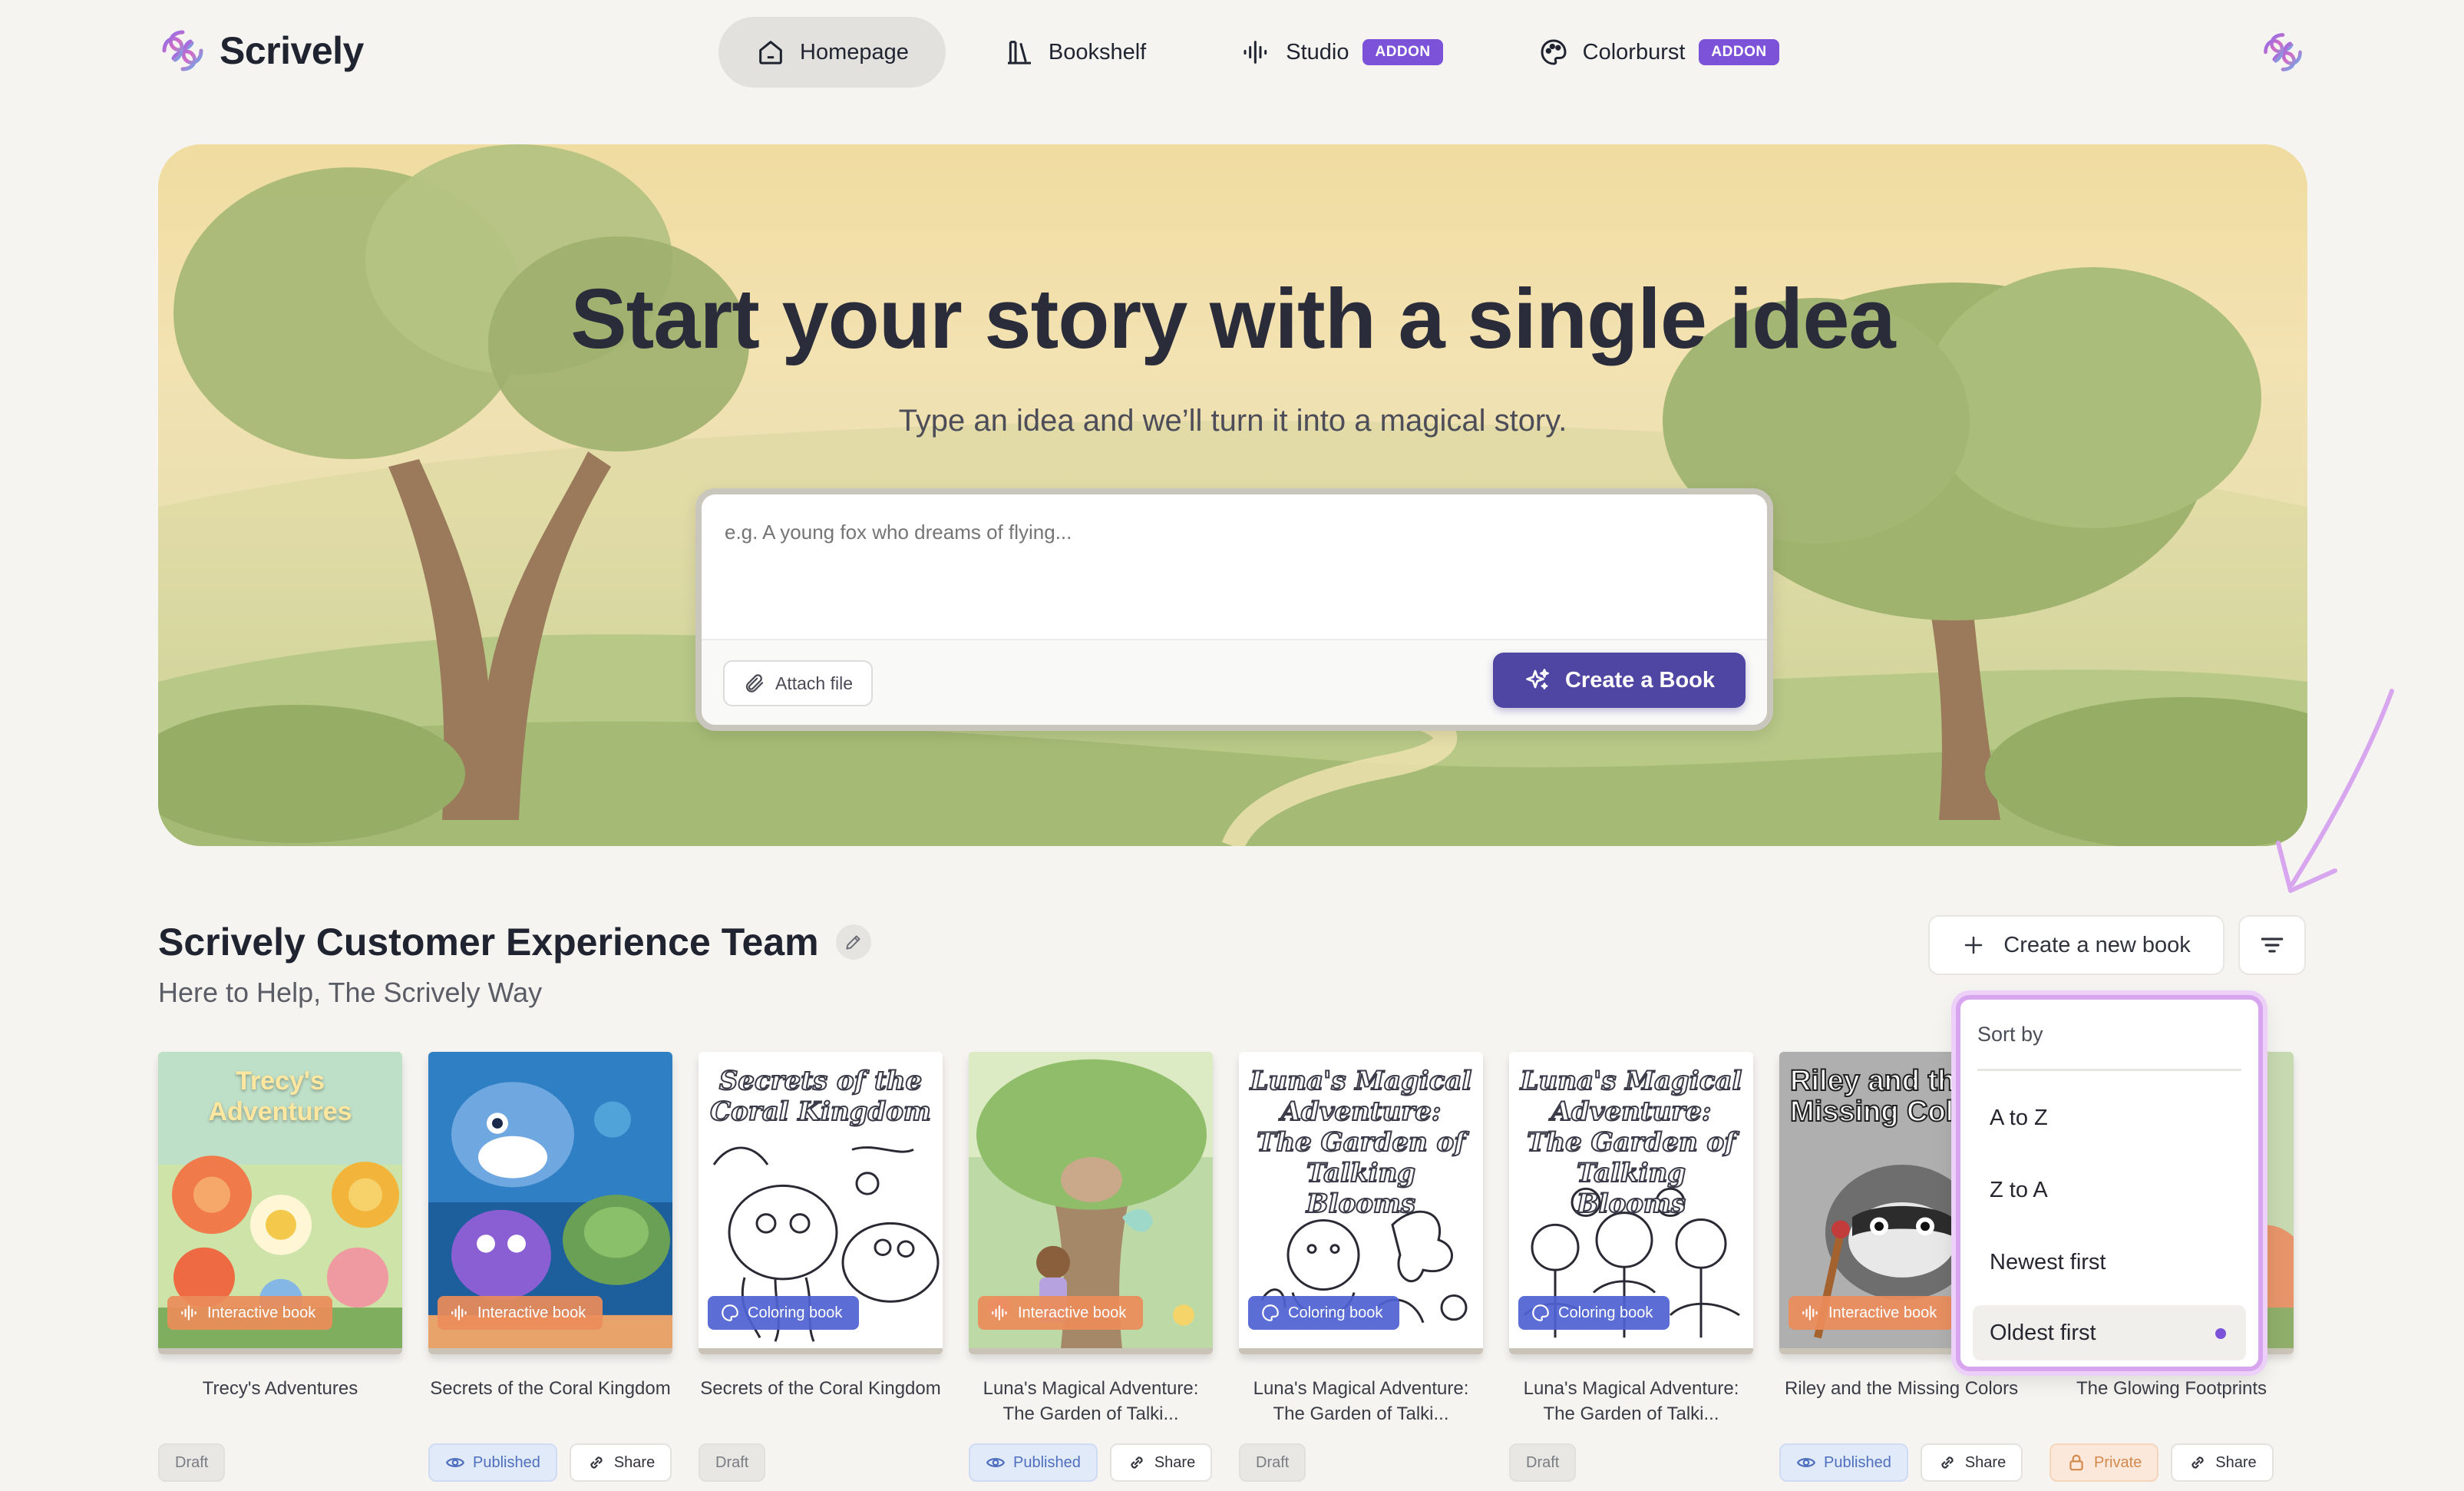  I want to click on book-actions: Private Share, so click(2171, 1462).